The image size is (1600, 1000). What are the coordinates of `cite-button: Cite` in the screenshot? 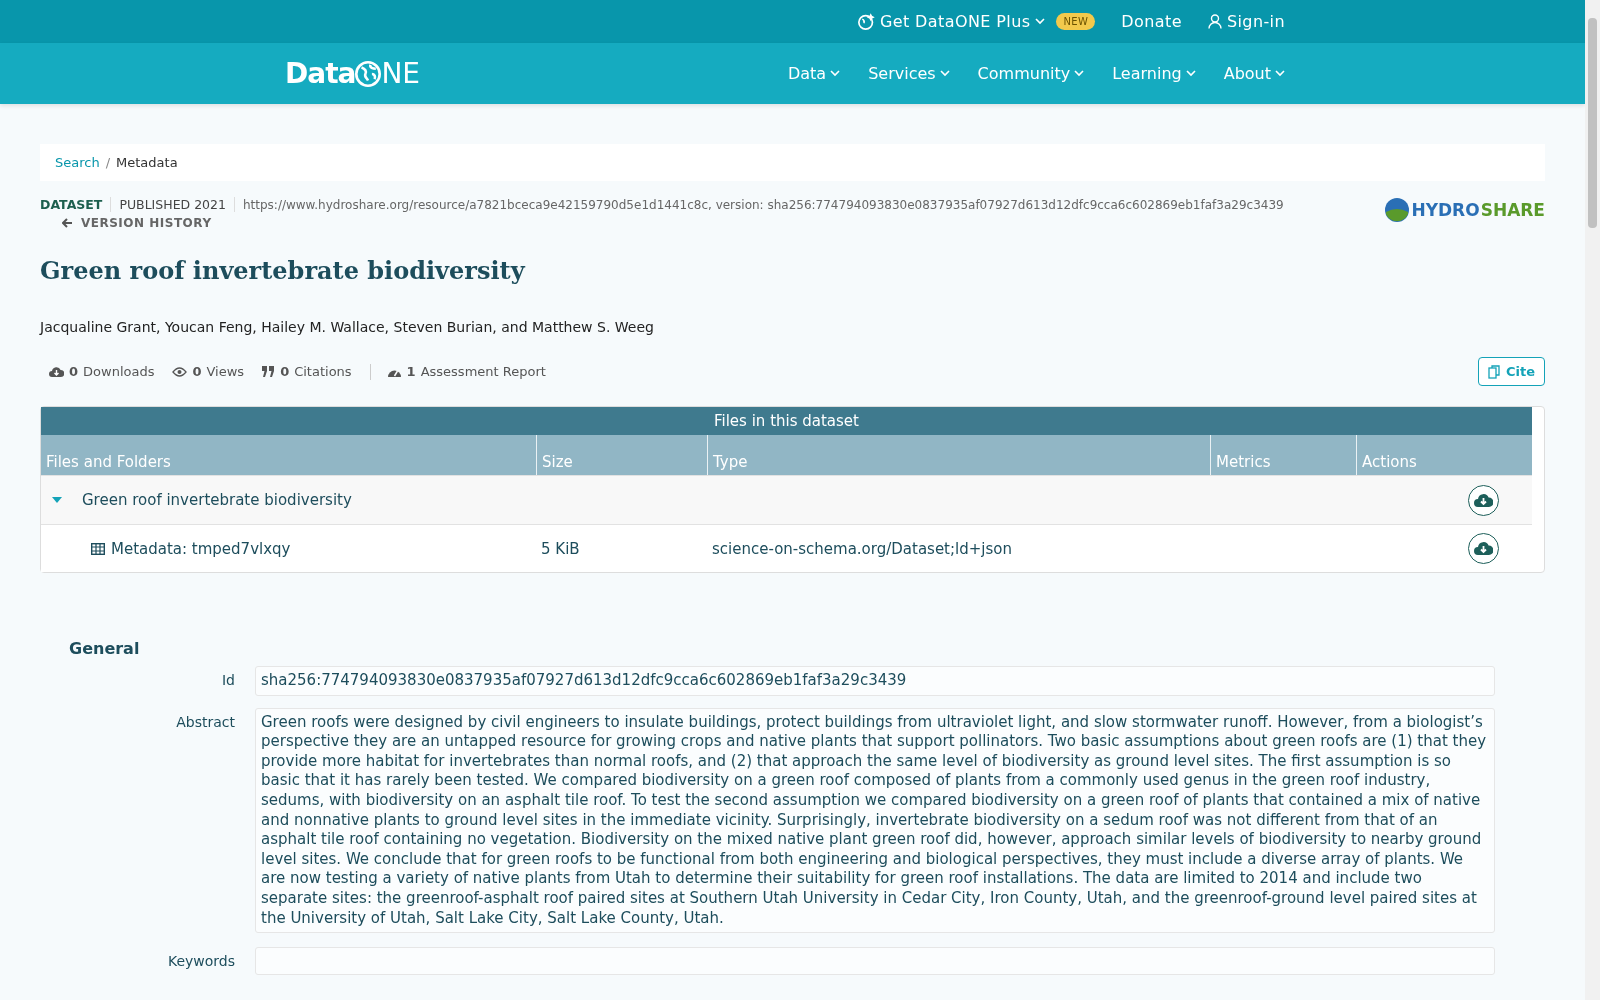 It's located at (1511, 371).